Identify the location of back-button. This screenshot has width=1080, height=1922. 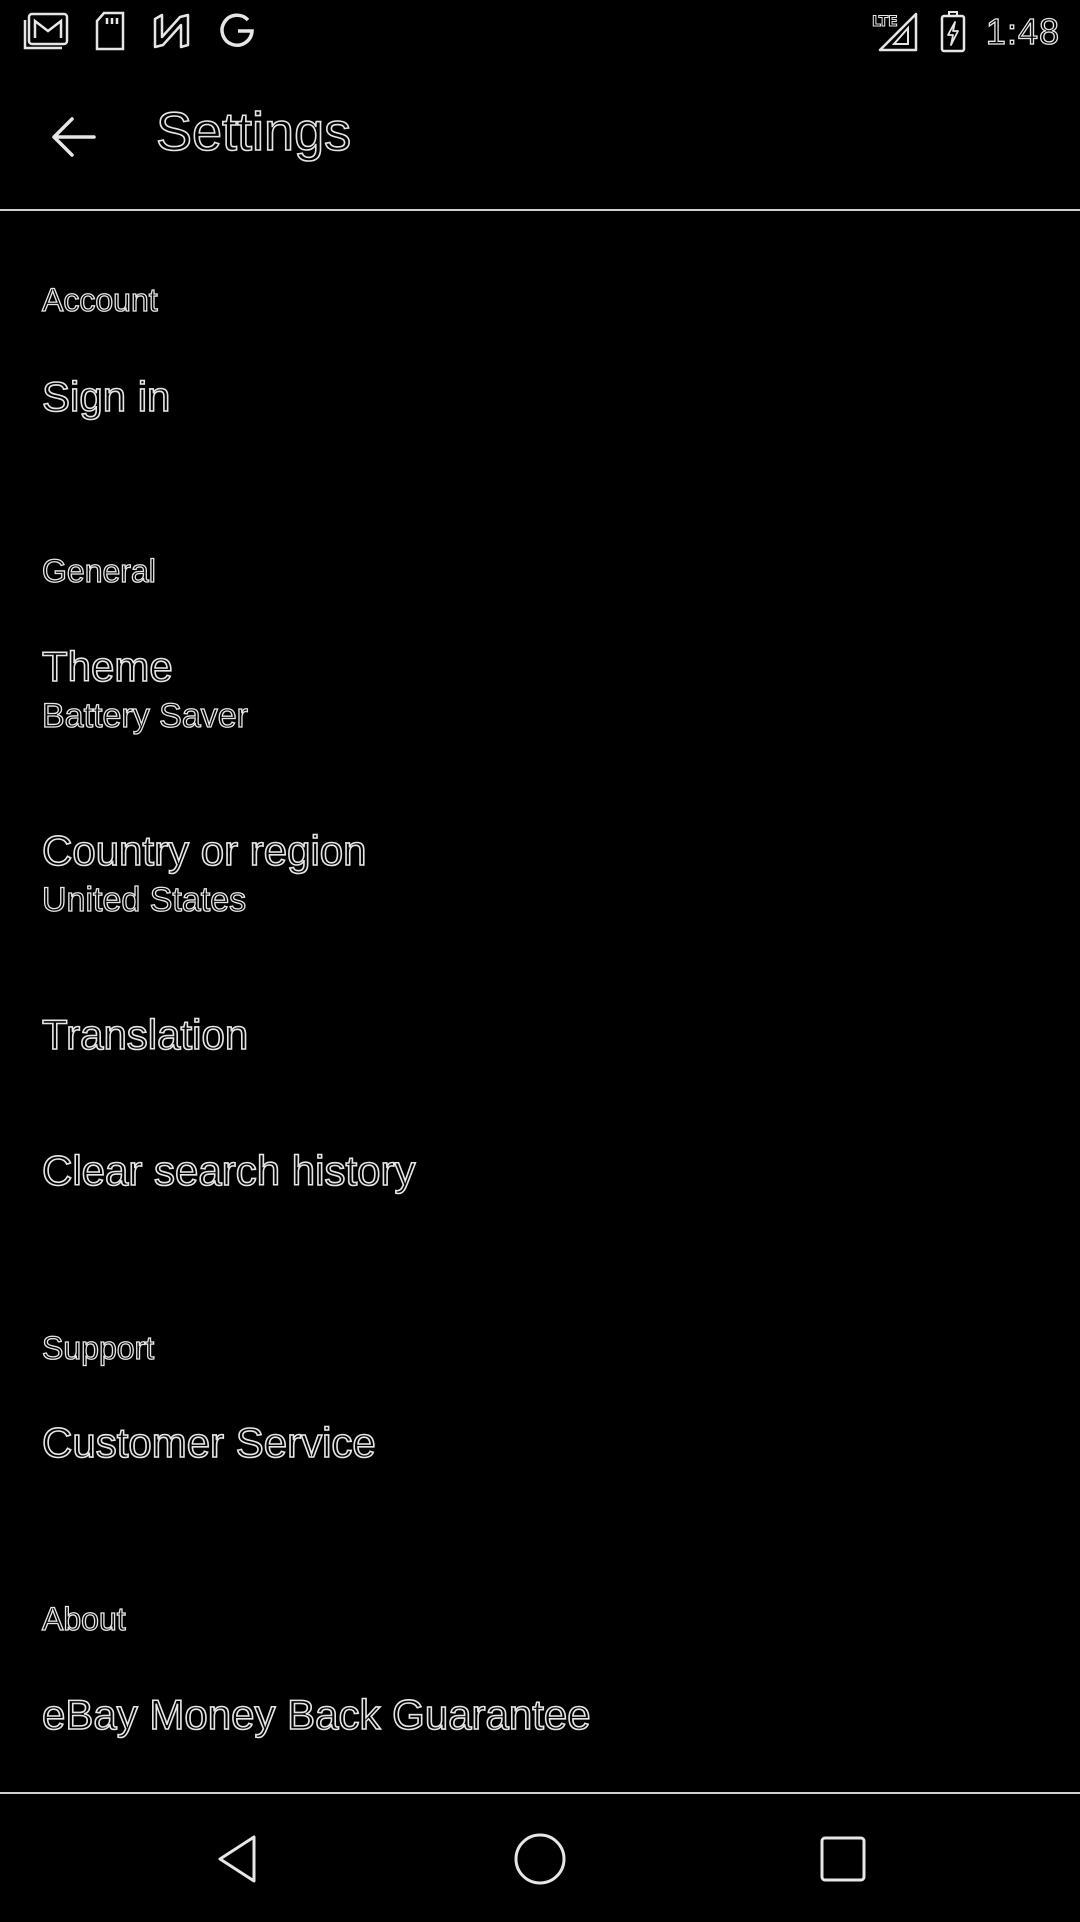
(73, 137).